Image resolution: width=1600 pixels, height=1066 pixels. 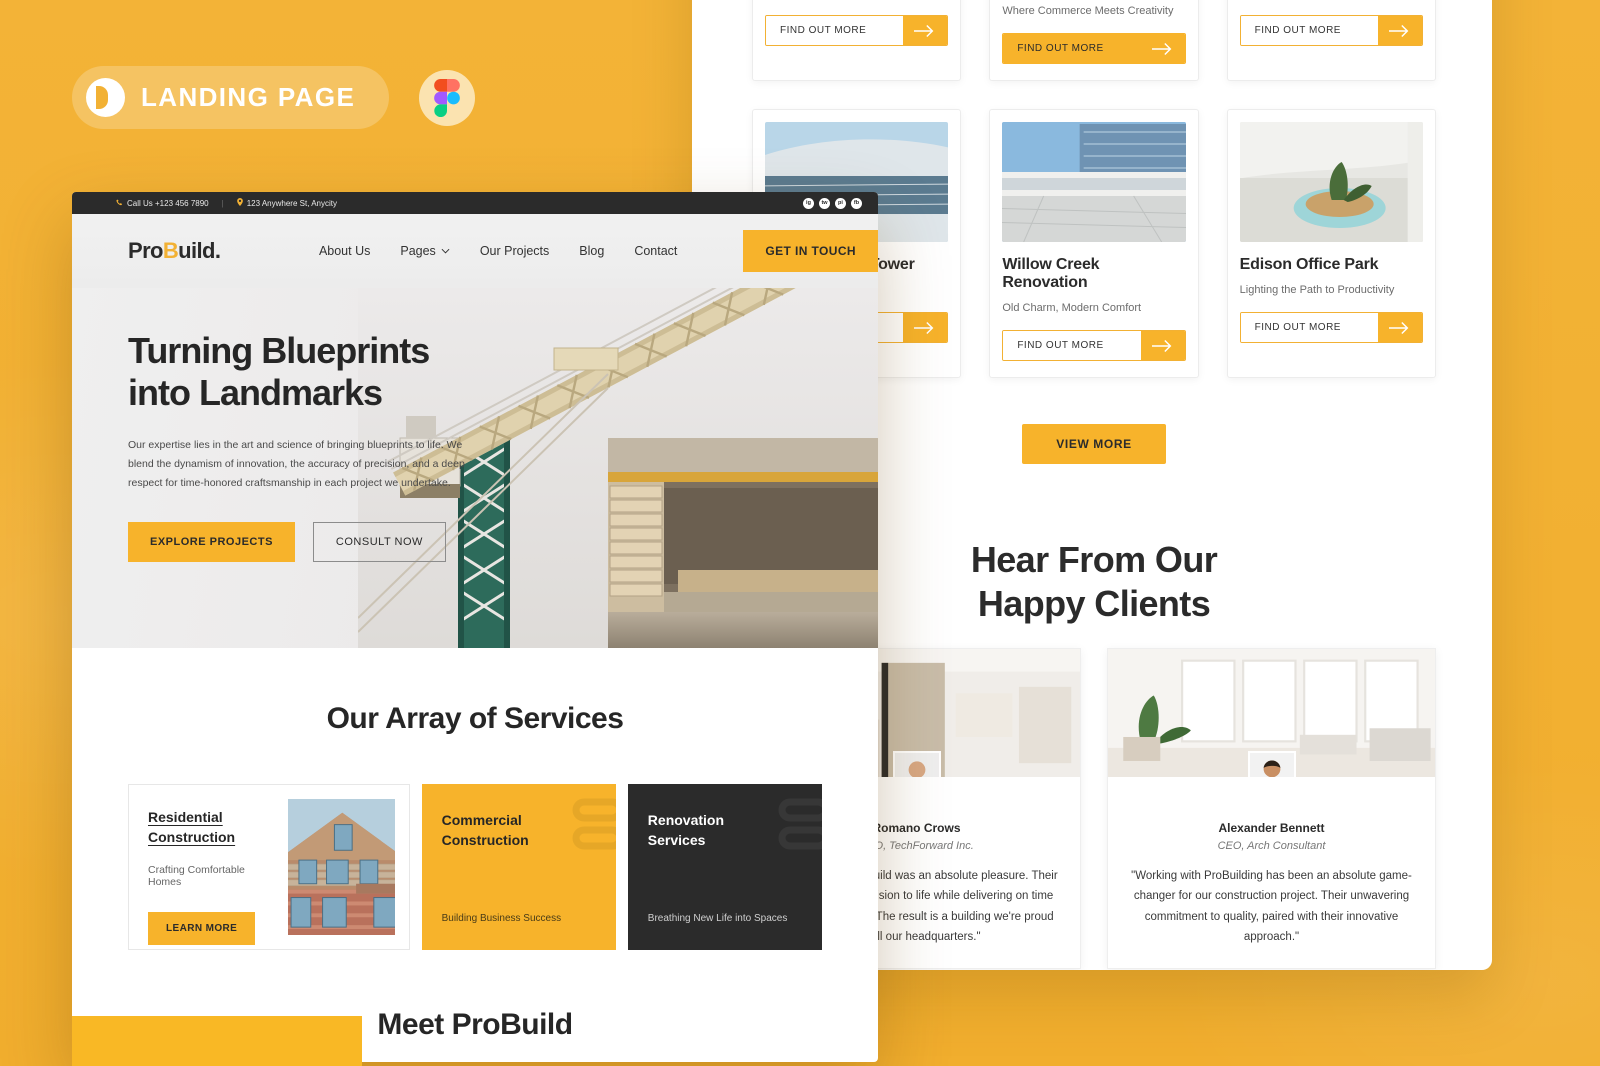 I want to click on nav-item-our-projects: Our Projects, so click(x=514, y=251).